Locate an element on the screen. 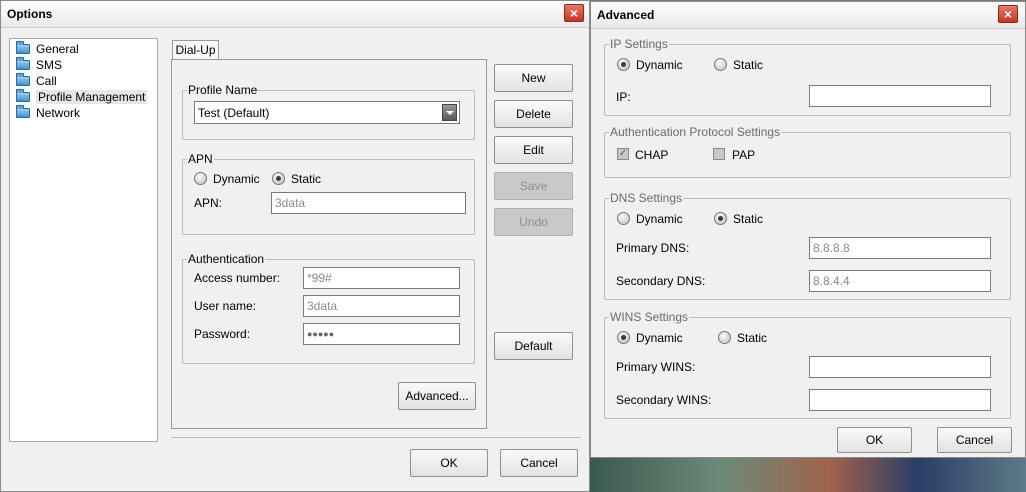  options-ok-button: OK is located at coordinates (449, 463).